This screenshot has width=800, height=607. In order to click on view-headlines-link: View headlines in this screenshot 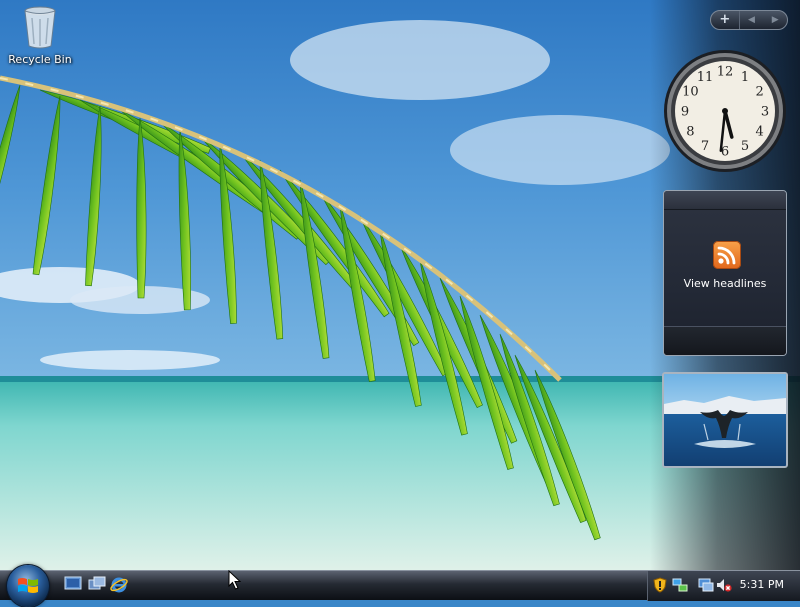, I will do `click(725, 283)`.